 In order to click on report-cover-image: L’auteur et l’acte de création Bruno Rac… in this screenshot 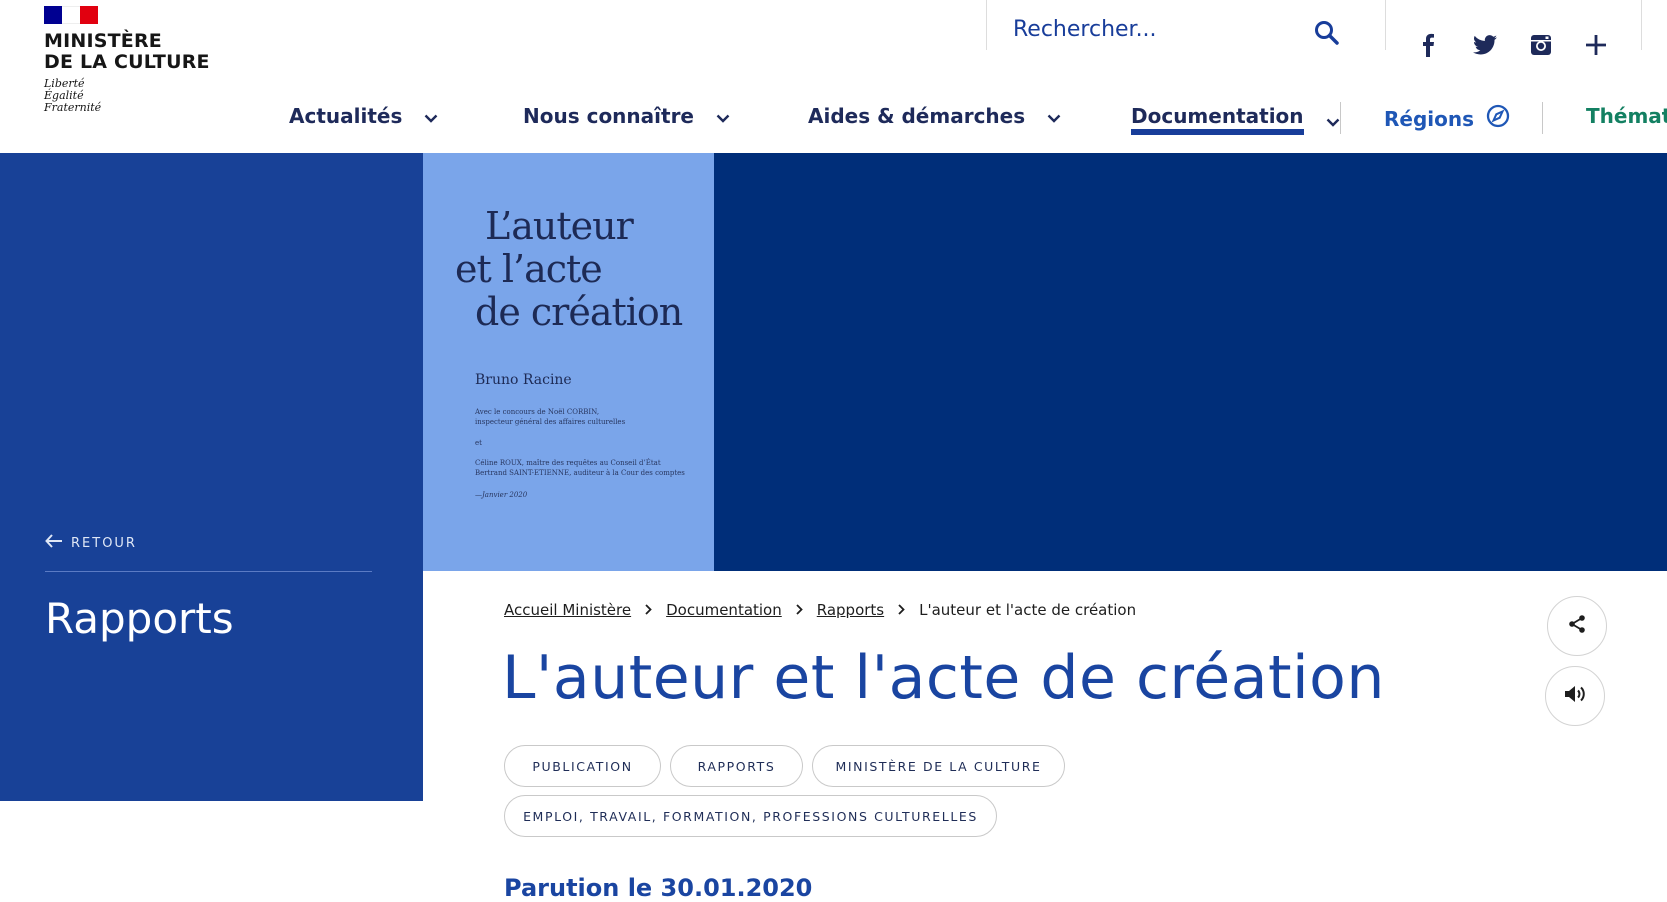, I will do `click(568, 362)`.